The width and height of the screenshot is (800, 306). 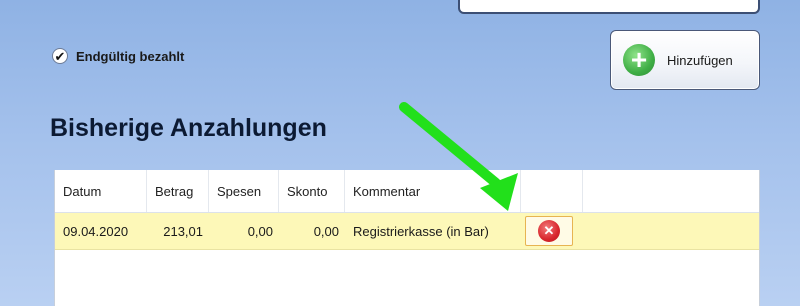 I want to click on plus-circle-icon: +, so click(x=639, y=60).